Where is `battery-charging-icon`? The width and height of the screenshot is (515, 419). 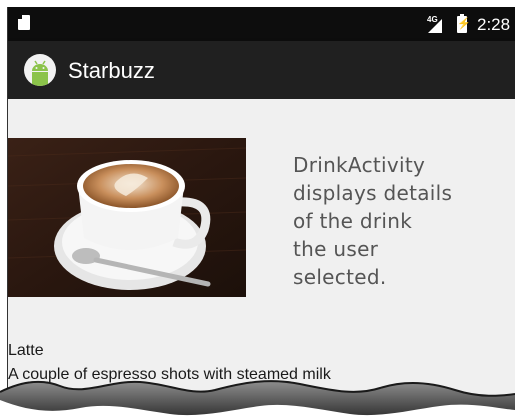
battery-charging-icon is located at coordinates (462, 23).